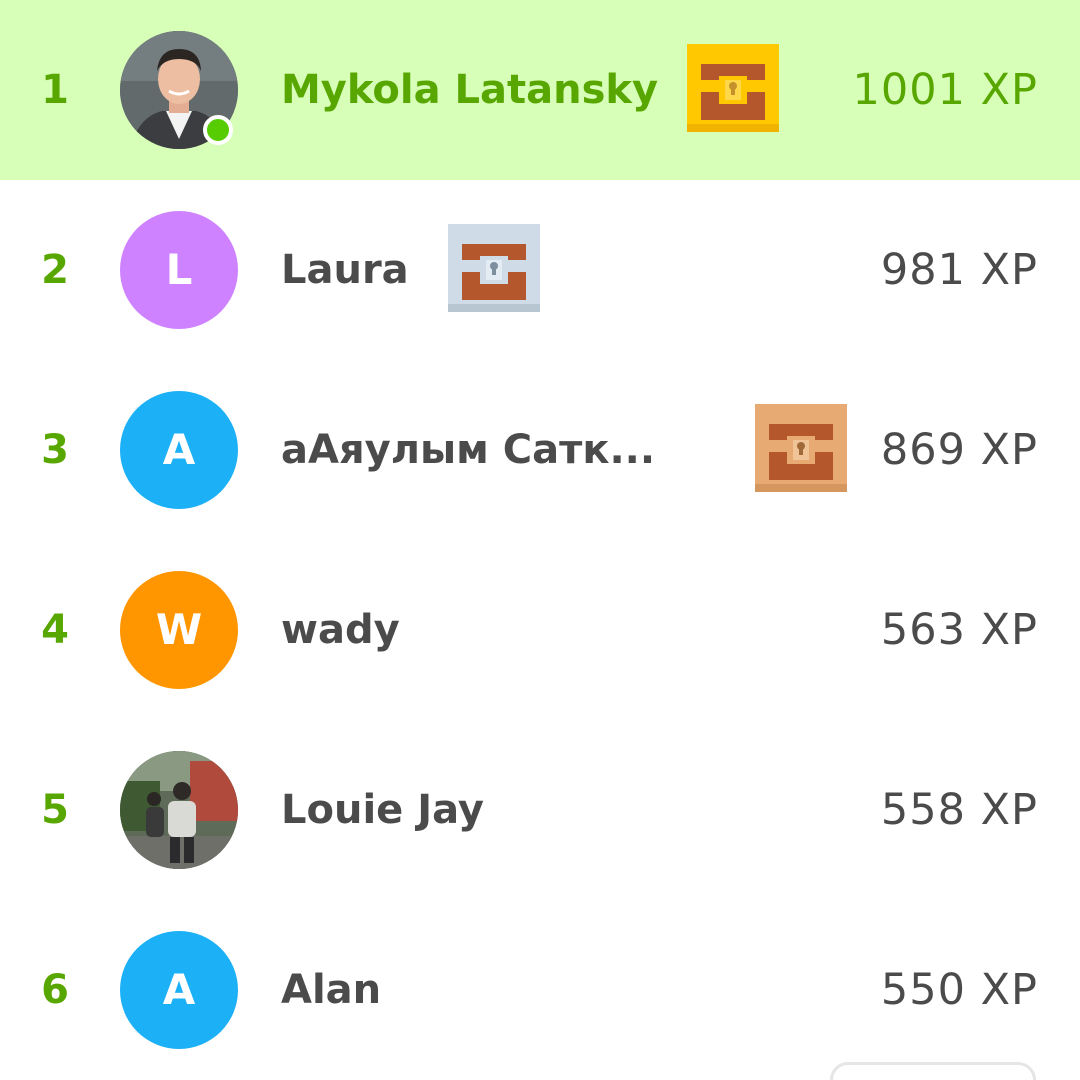 Image resolution: width=1080 pixels, height=1080 pixels. Describe the element at coordinates (733, 88) in the screenshot. I see `gold-chest-icon` at that location.